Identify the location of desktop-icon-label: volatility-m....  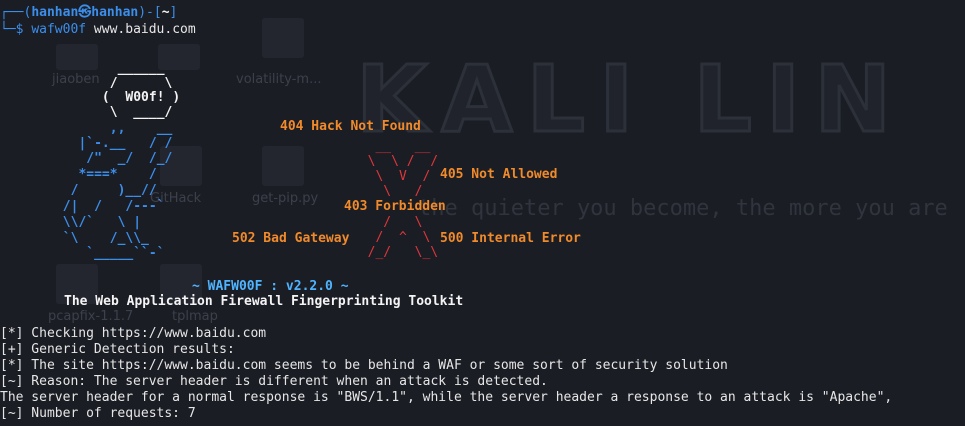
(279, 79).